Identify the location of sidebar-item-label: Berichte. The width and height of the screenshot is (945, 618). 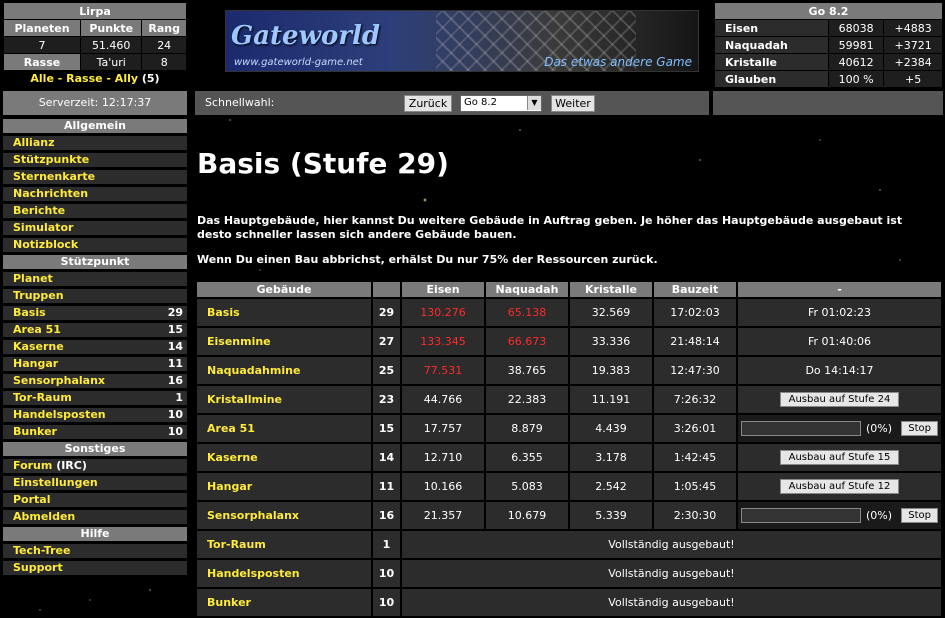
(39, 210).